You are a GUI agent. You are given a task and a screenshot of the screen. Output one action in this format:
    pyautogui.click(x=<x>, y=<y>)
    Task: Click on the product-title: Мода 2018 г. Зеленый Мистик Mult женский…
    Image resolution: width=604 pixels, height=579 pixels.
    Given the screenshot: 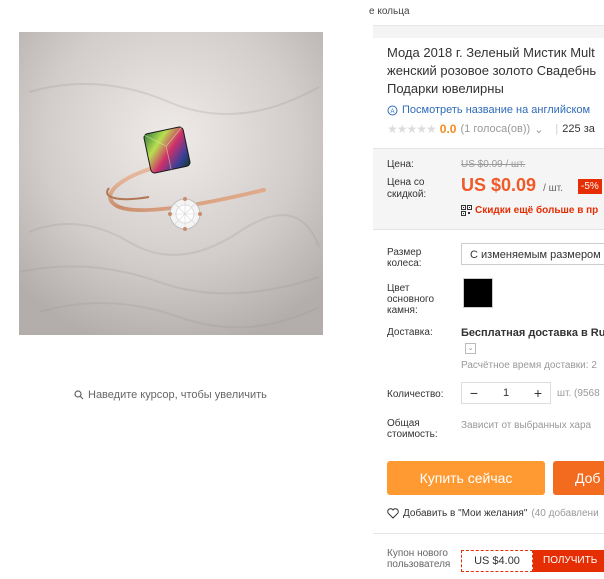 What is the action you would take?
    pyautogui.click(x=495, y=71)
    